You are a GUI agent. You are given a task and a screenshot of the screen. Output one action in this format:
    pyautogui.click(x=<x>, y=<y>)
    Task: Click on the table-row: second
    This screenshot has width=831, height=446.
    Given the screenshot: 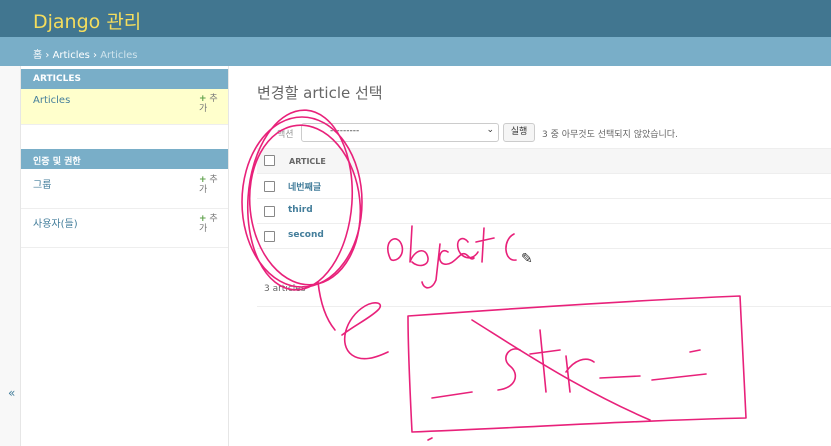 What is the action you would take?
    pyautogui.click(x=544, y=236)
    